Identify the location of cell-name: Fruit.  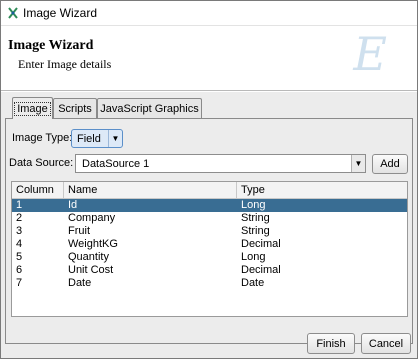
(79, 231).